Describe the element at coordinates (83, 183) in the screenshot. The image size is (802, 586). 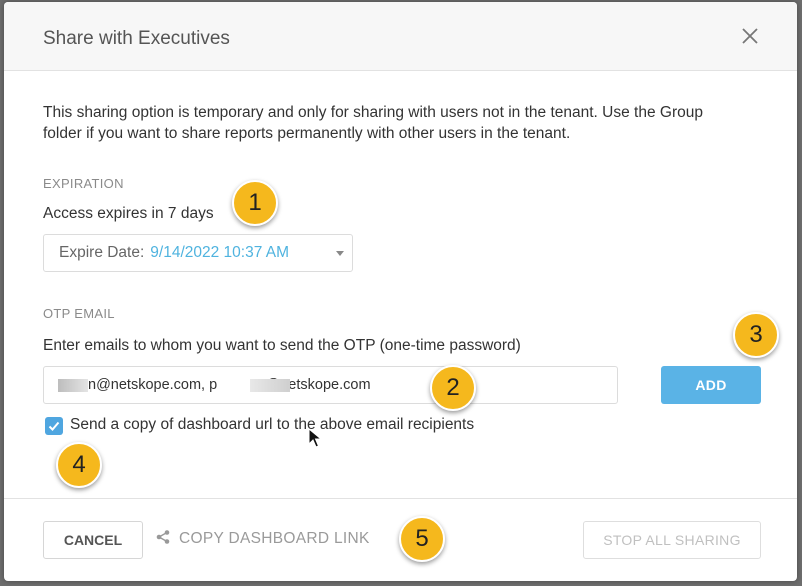
I see `expiration-section-label: EXPIRATION` at that location.